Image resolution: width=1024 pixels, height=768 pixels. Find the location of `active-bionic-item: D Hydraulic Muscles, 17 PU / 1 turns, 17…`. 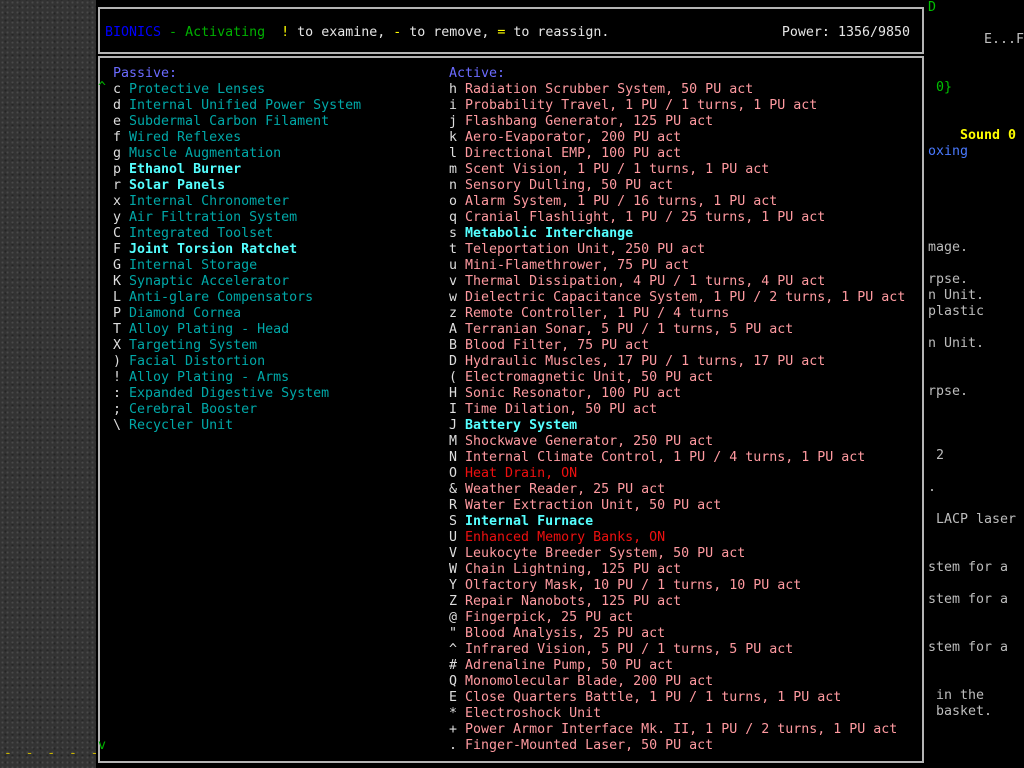

active-bionic-item: D Hydraulic Muscles, 17 PU / 1 turns, 17… is located at coordinates (637, 362).